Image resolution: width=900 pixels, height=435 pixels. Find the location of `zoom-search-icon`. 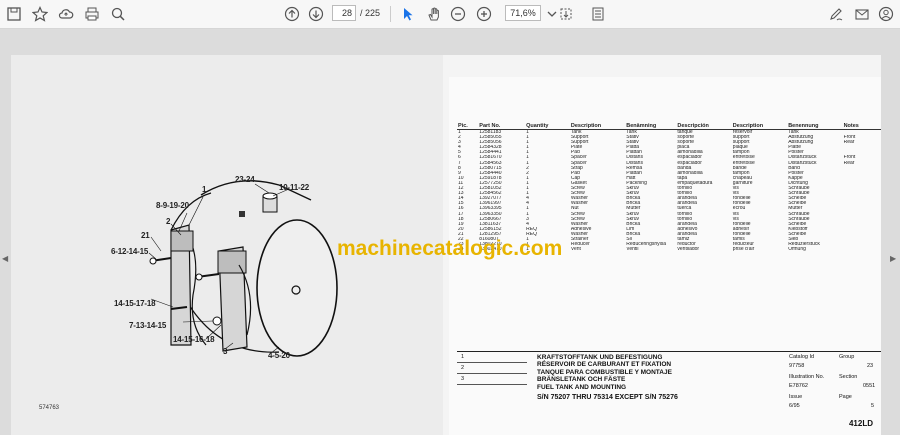

zoom-search-icon is located at coordinates (118, 14).